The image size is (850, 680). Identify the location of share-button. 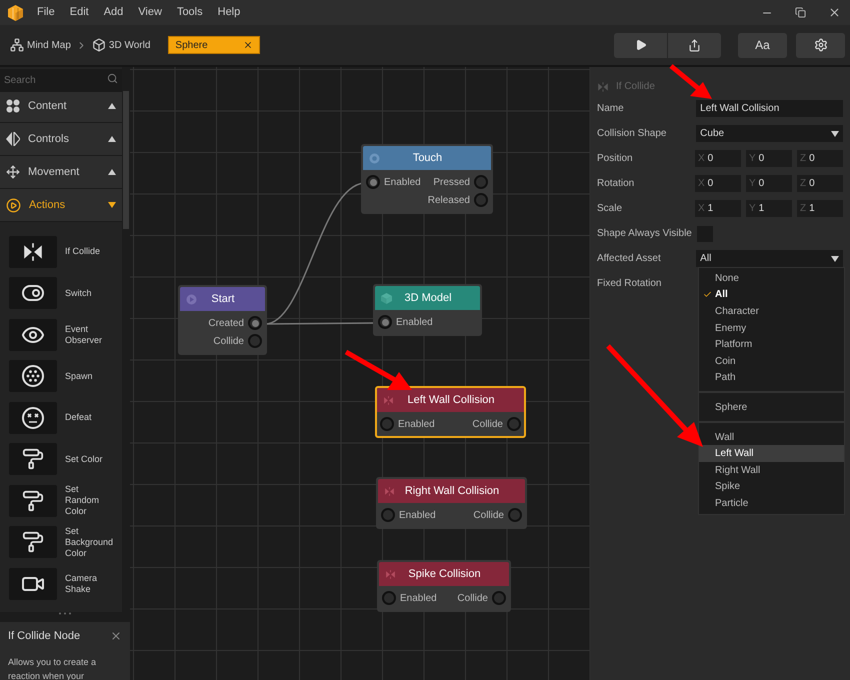
(694, 45).